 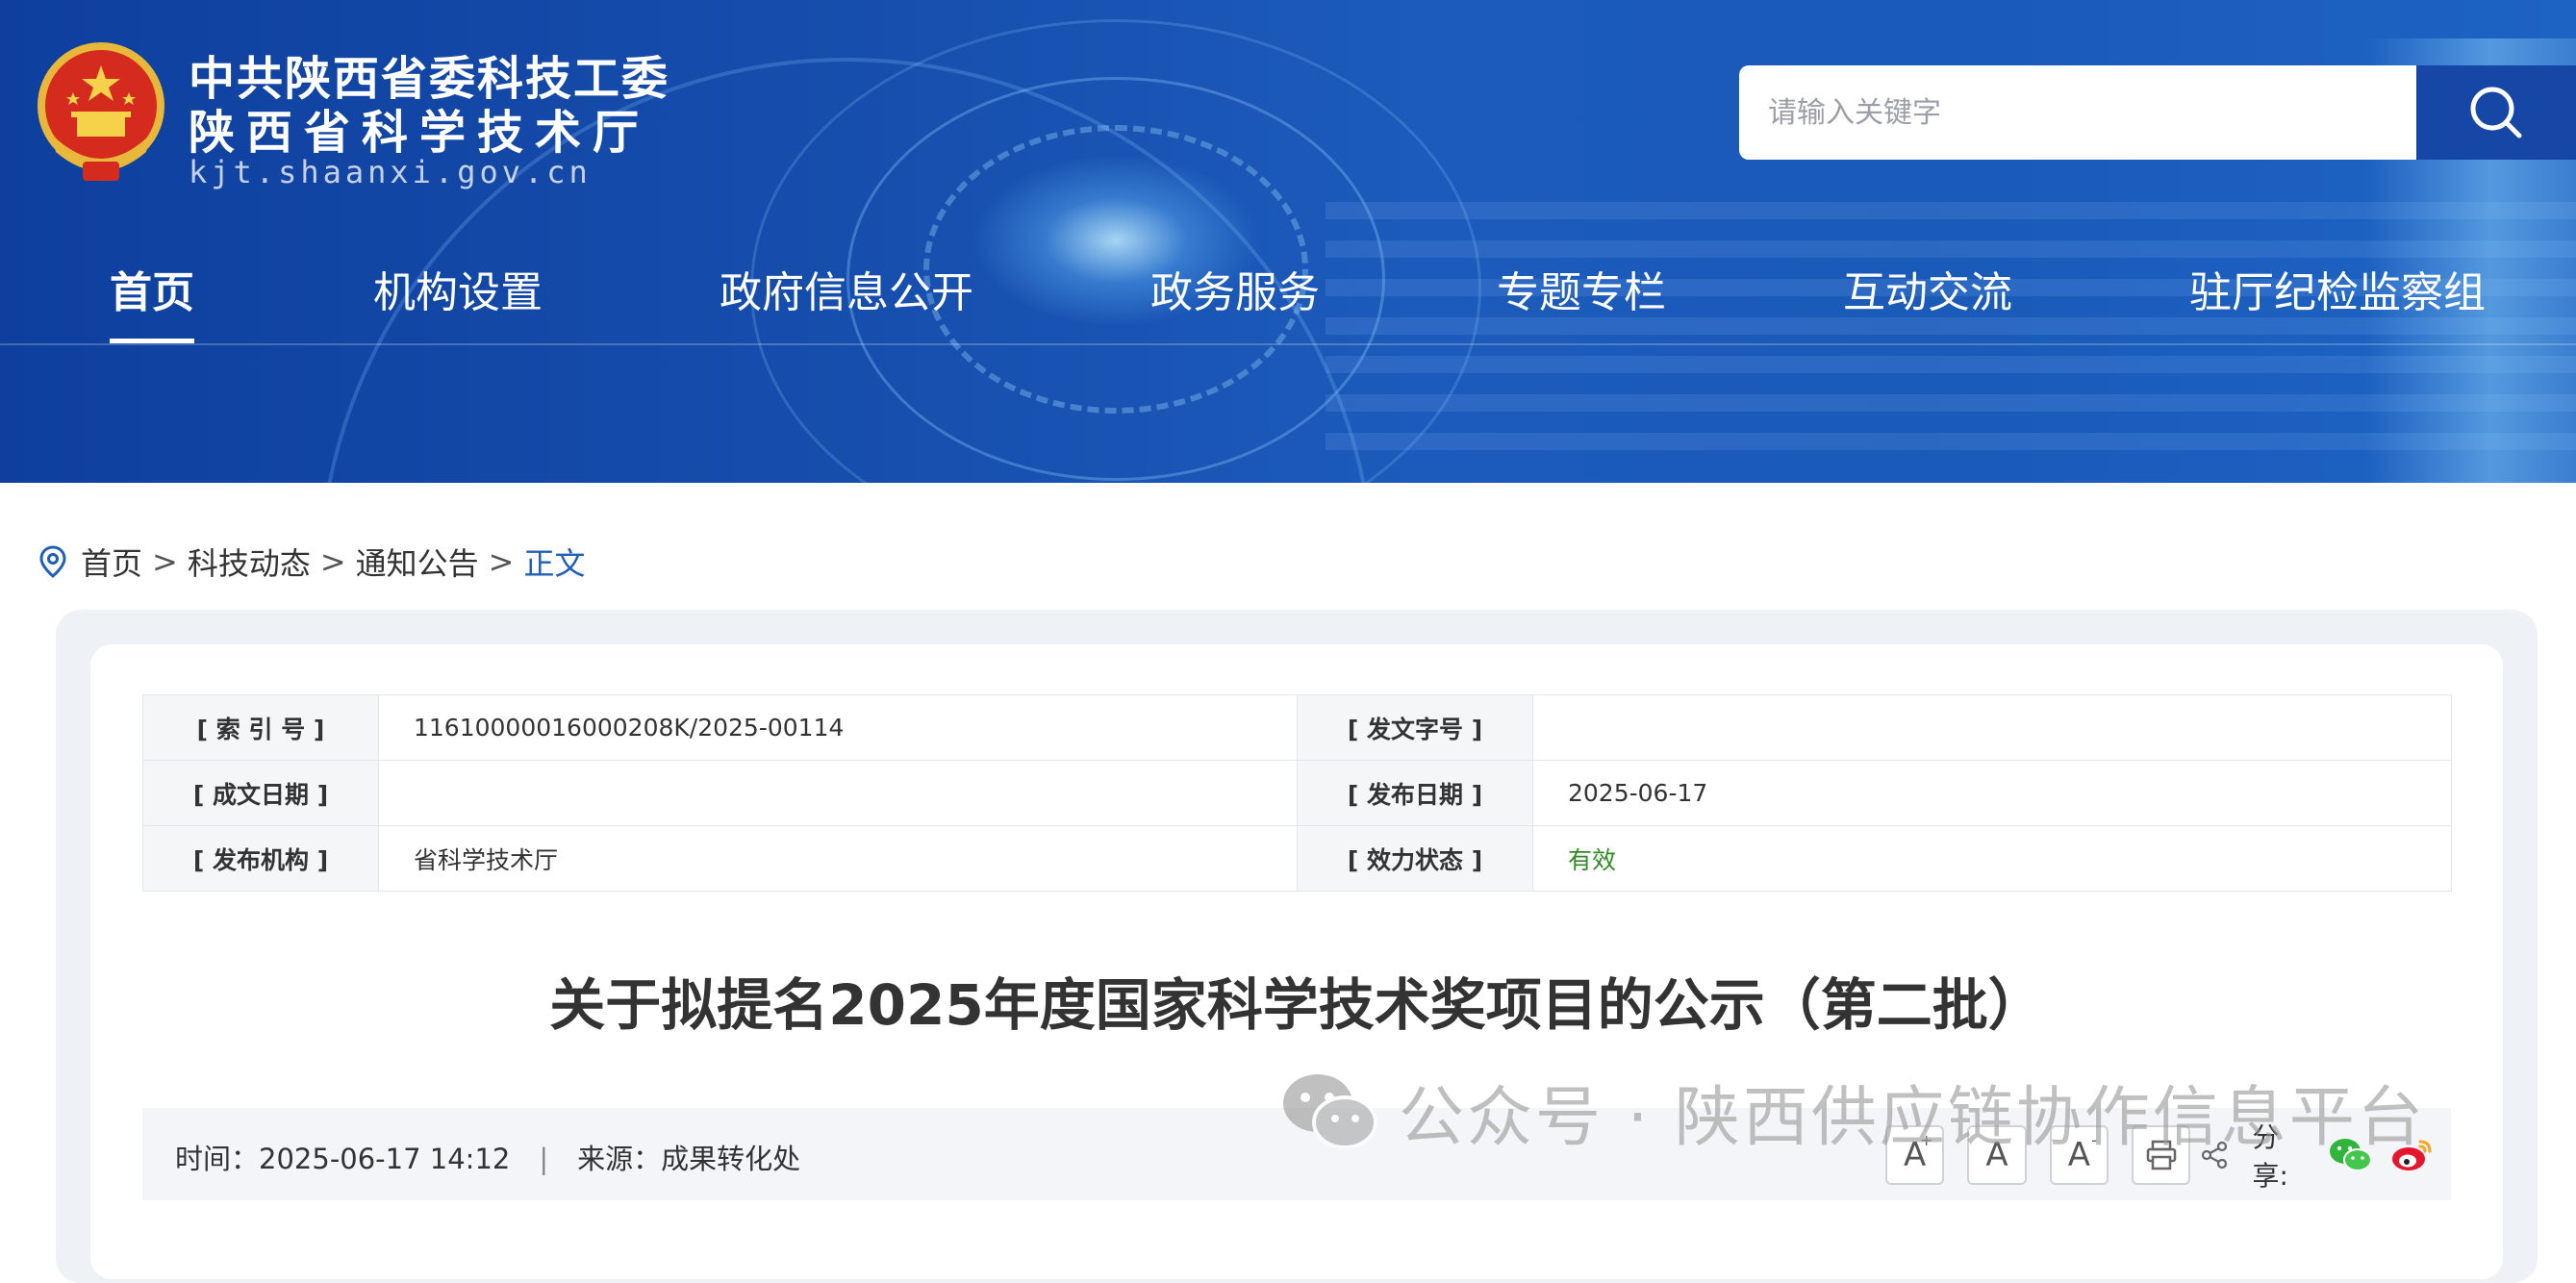 What do you see at coordinates (260, 858) in the screenshot?
I see `meta-label-org: [ 发布机构 ]` at bounding box center [260, 858].